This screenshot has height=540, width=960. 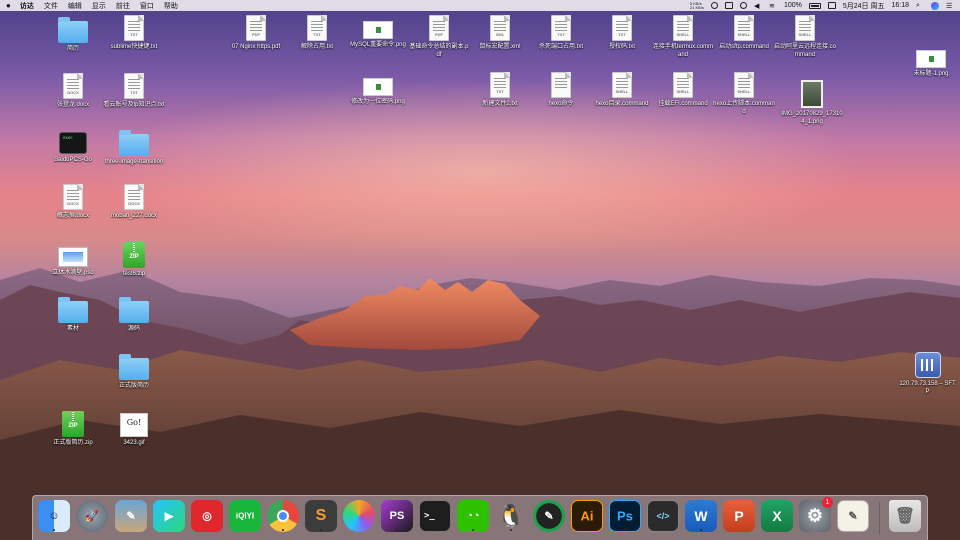 What do you see at coordinates (134, 274) in the screenshot?
I see `item-label: test6.zip` at bounding box center [134, 274].